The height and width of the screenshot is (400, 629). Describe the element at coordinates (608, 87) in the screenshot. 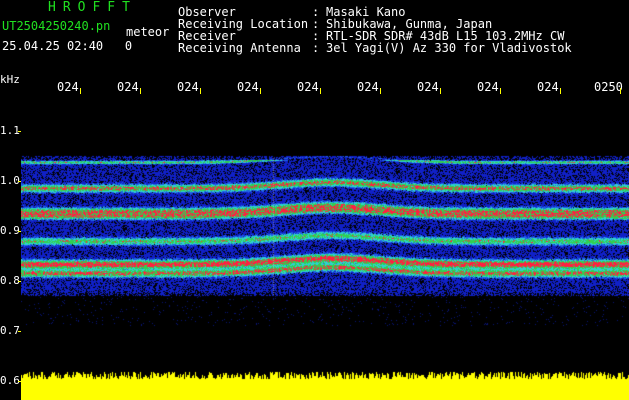

I see `x-tick-label: 0250` at that location.